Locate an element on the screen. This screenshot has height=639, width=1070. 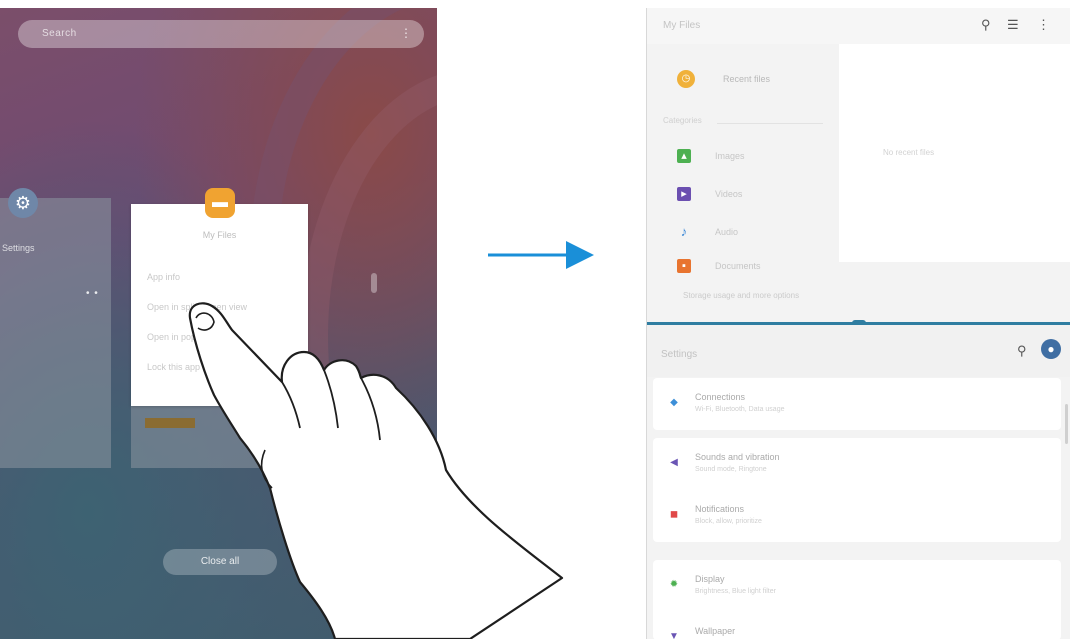
empty-state-message: No recent files is located at coordinates (909, 152).